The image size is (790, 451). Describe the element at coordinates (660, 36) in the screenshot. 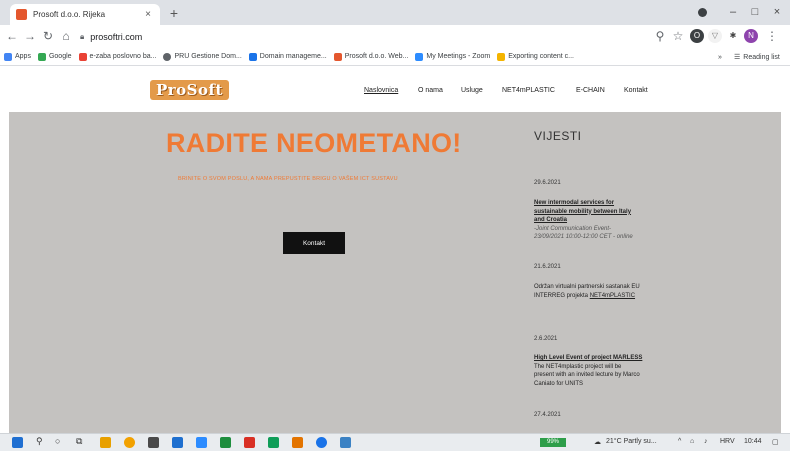

I see `zoom-icon: ⚲` at that location.